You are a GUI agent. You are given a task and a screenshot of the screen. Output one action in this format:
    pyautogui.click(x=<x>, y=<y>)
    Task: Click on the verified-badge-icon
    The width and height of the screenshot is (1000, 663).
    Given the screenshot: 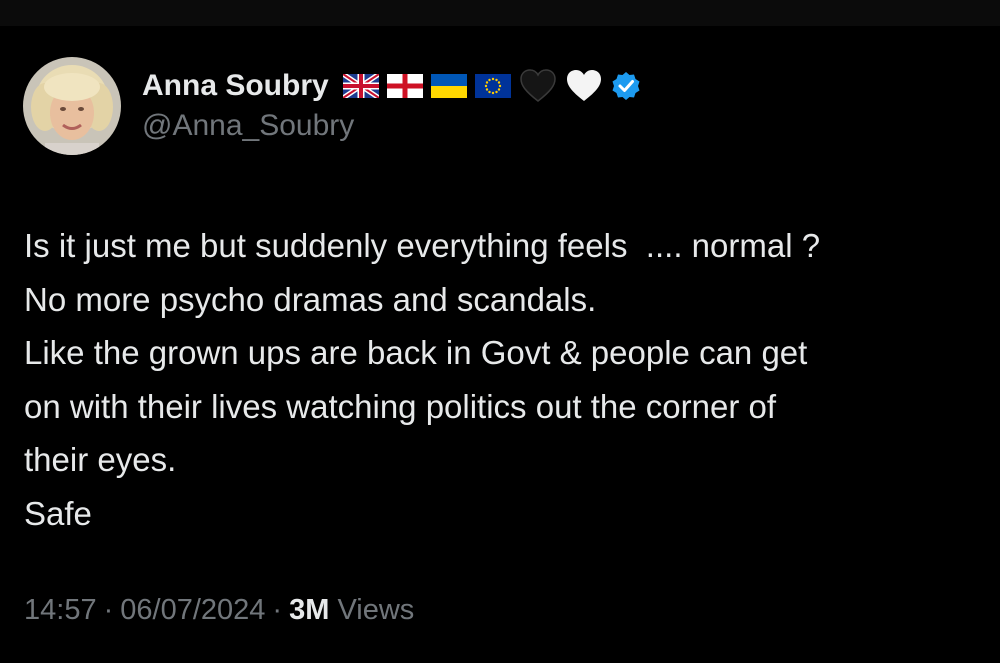 What is the action you would take?
    pyautogui.click(x=626, y=86)
    